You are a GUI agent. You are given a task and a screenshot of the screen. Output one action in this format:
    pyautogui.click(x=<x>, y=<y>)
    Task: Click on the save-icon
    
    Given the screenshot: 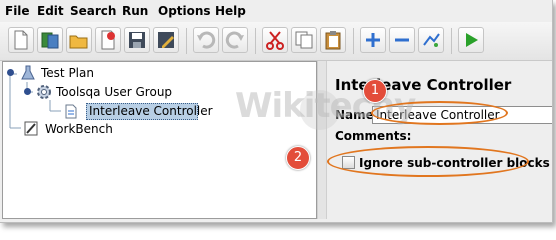 What is the action you would take?
    pyautogui.click(x=137, y=40)
    